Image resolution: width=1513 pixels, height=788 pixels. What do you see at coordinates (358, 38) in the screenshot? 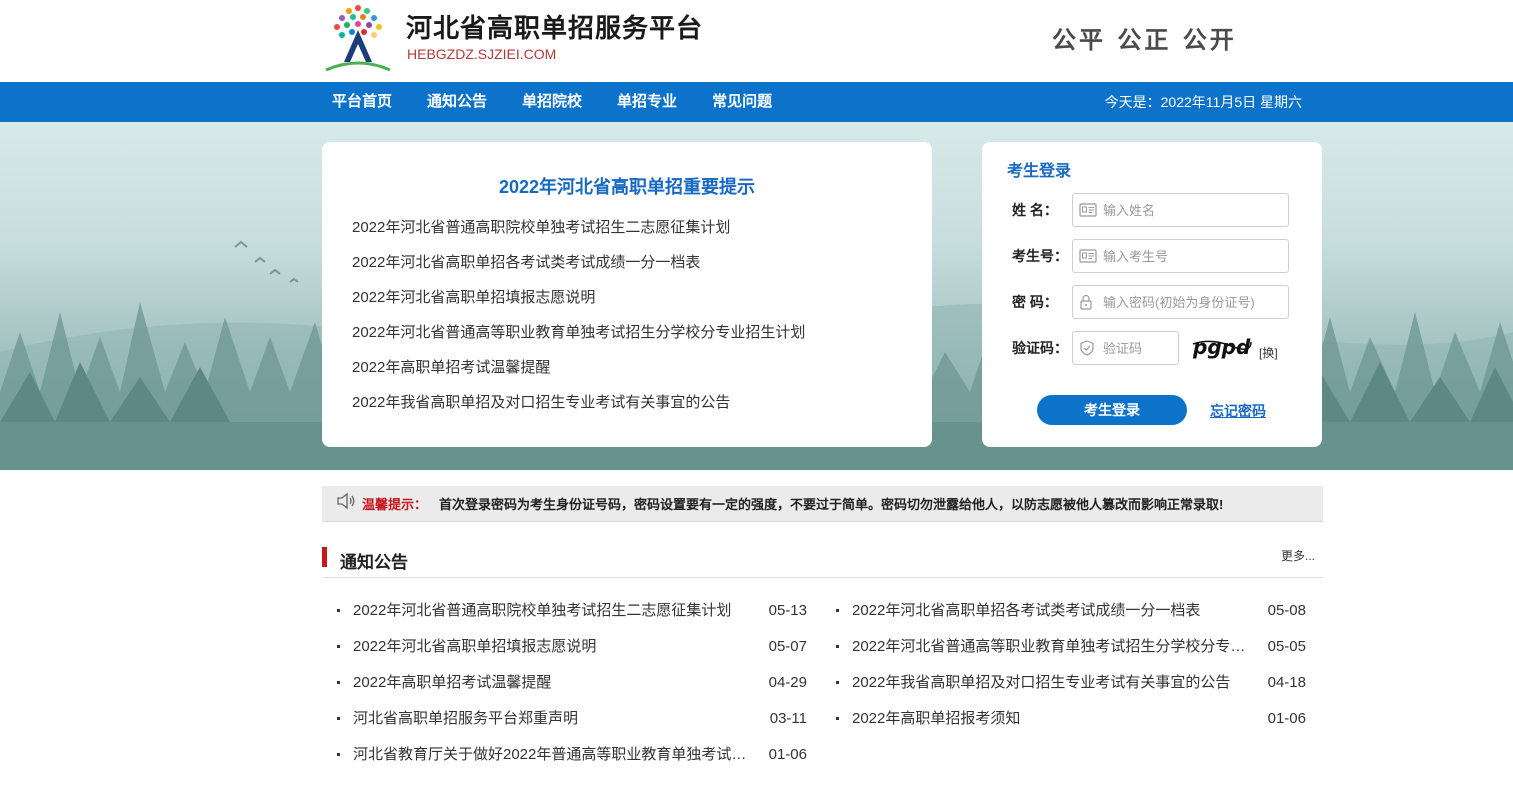
I see `logo-icon` at bounding box center [358, 38].